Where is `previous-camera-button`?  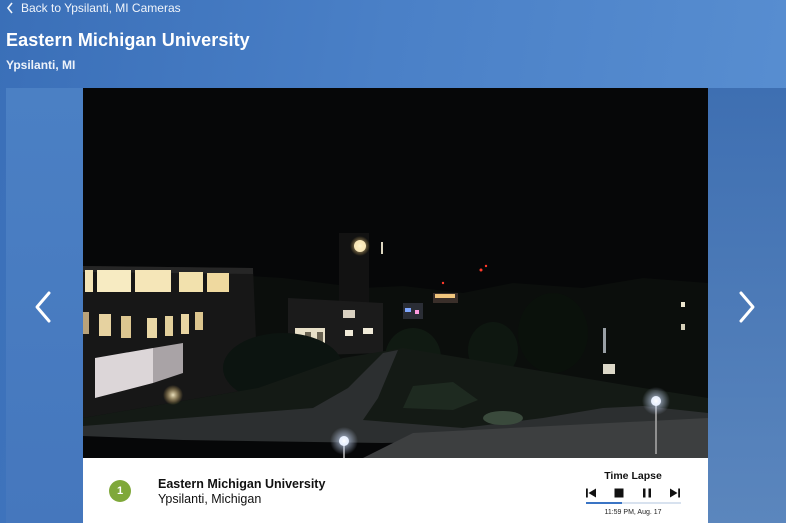 previous-camera-button is located at coordinates (44, 307).